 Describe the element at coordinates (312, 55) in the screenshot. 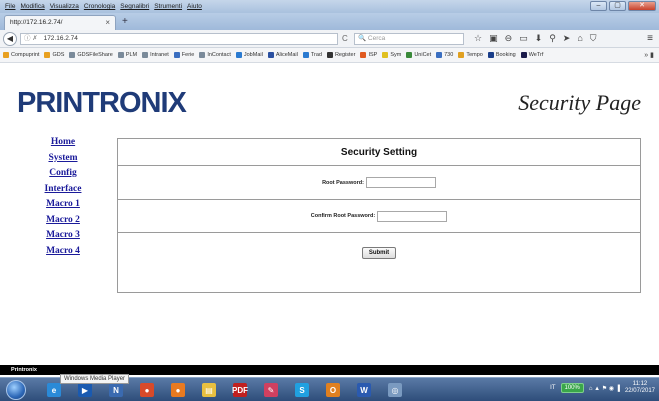

I see `bookmark-item: Trad` at that location.